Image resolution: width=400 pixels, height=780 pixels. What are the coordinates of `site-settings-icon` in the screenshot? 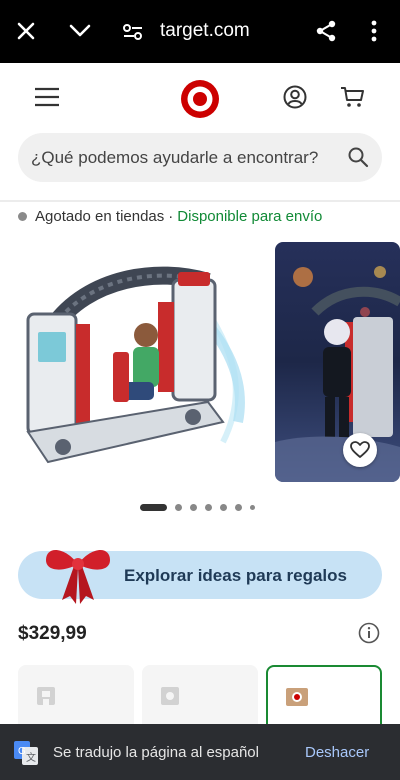 It's located at (133, 32).